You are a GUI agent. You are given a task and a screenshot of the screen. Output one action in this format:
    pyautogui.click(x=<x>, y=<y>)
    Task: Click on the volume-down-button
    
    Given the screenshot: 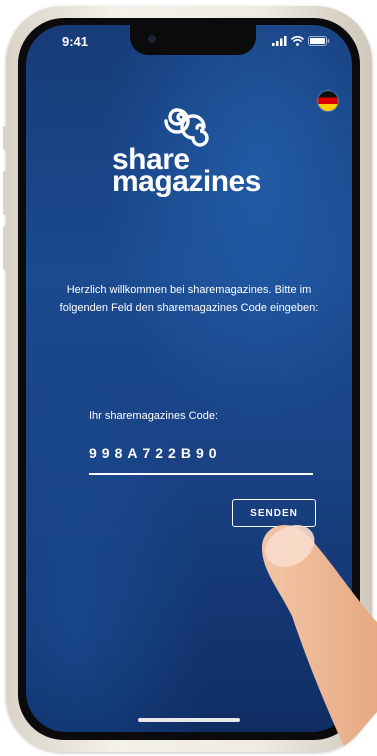 What is the action you would take?
    pyautogui.click(x=5, y=248)
    